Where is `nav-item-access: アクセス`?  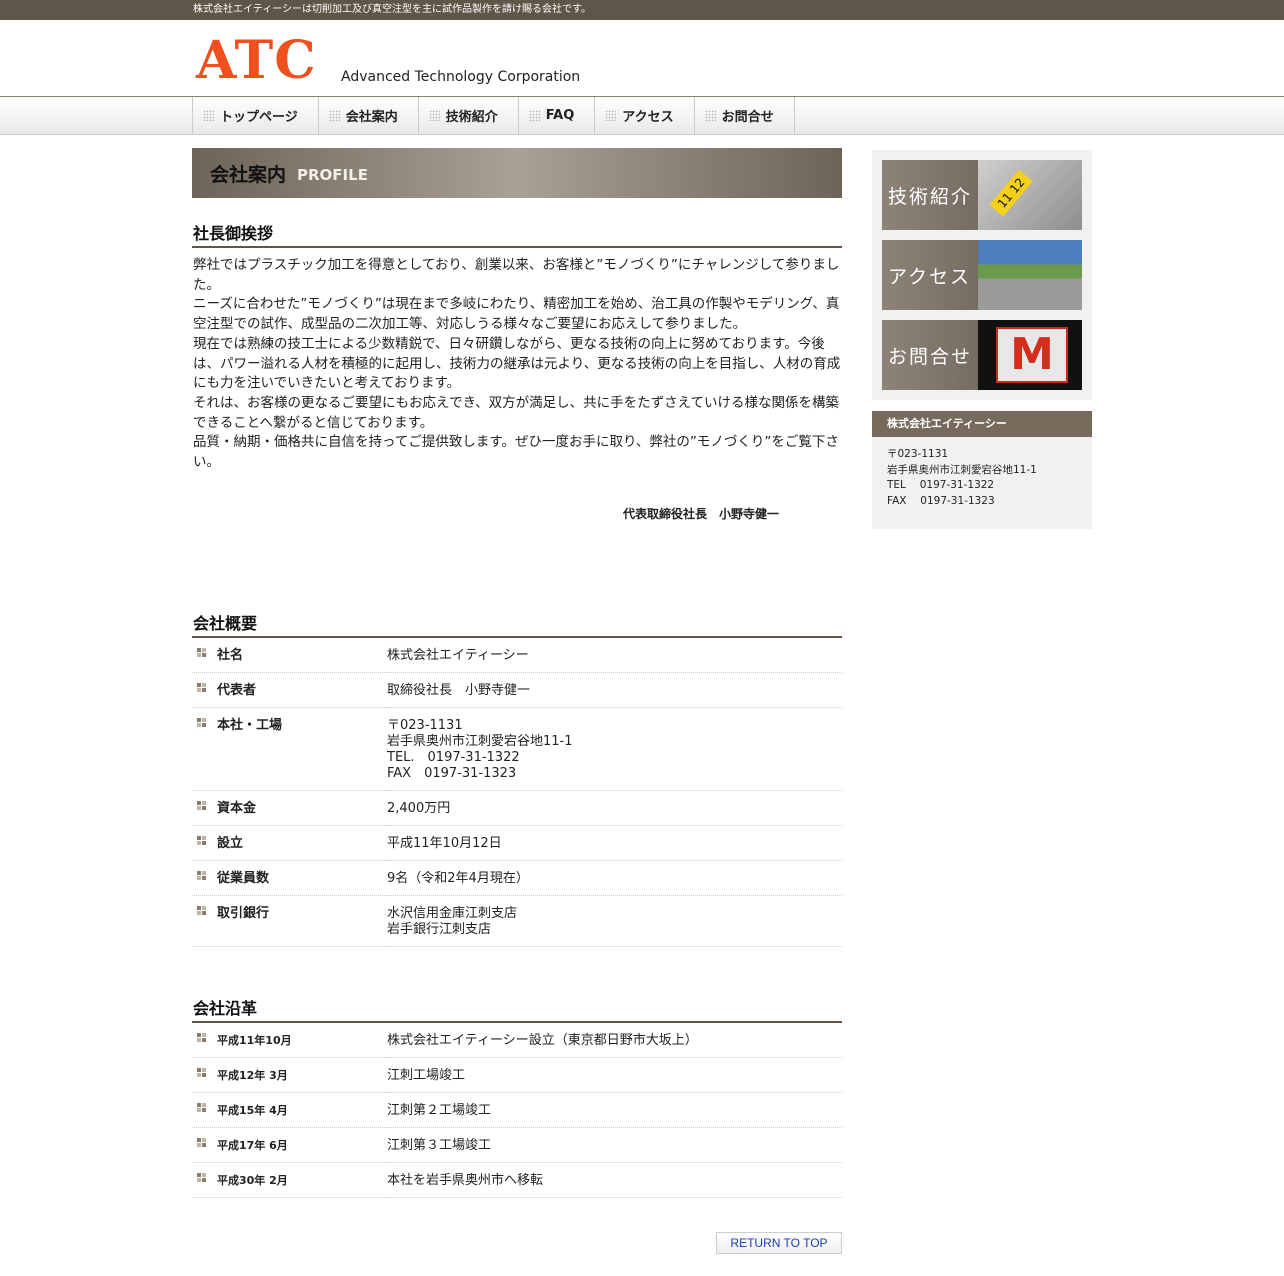 nav-item-access: アクセス is located at coordinates (645, 115).